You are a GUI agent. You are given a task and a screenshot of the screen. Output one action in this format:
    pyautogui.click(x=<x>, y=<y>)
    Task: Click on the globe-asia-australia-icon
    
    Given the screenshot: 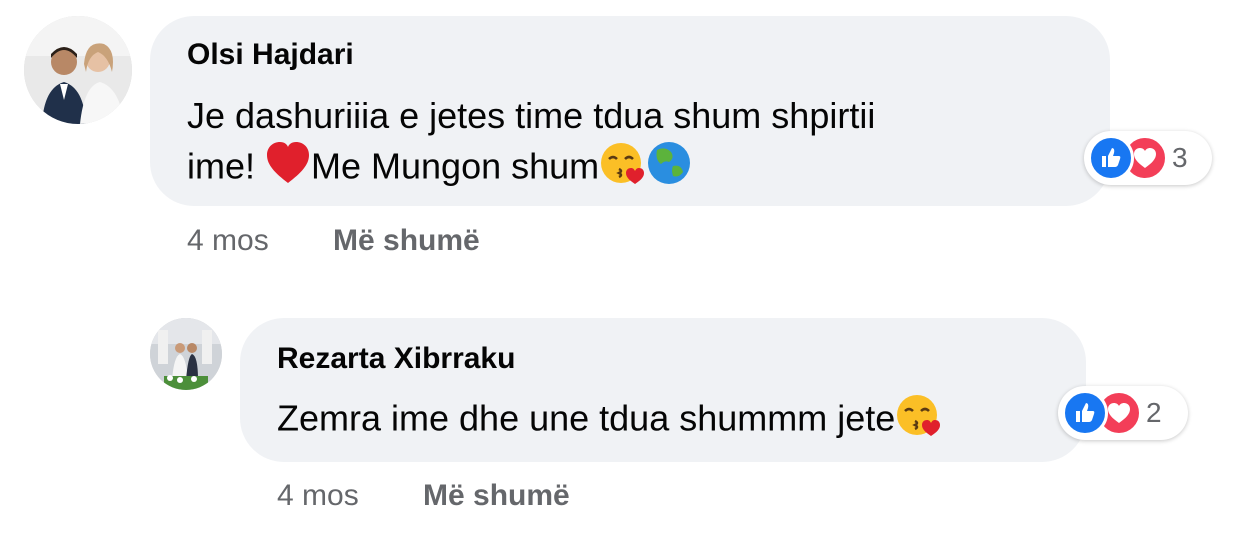 What is the action you would take?
    pyautogui.click(x=669, y=169)
    